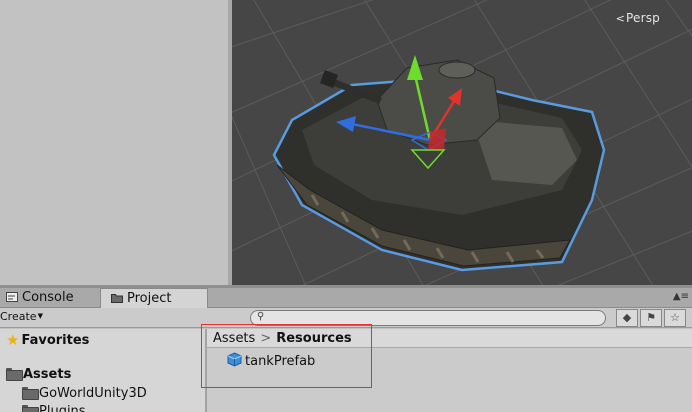 This screenshot has width=692, height=412. Describe the element at coordinates (55, 340) in the screenshot. I see `favorites-label: Favorites` at that location.